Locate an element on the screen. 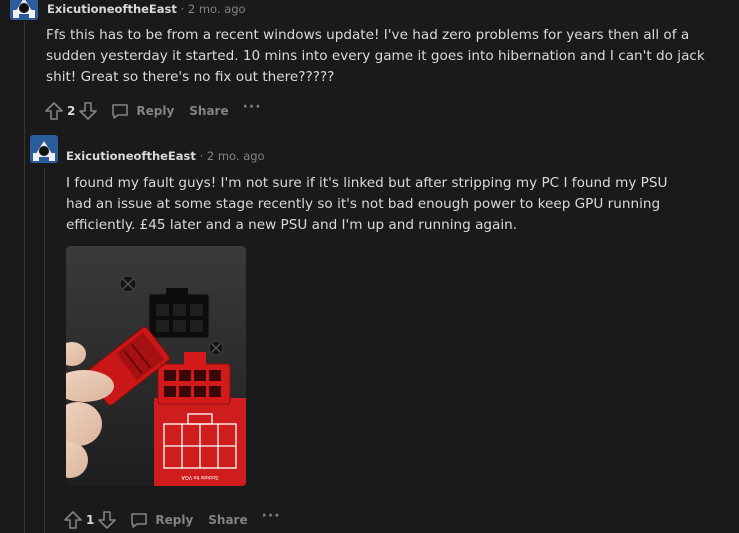 The image size is (739, 533). comment-image: Sockets for VGA is located at coordinates (156, 366).